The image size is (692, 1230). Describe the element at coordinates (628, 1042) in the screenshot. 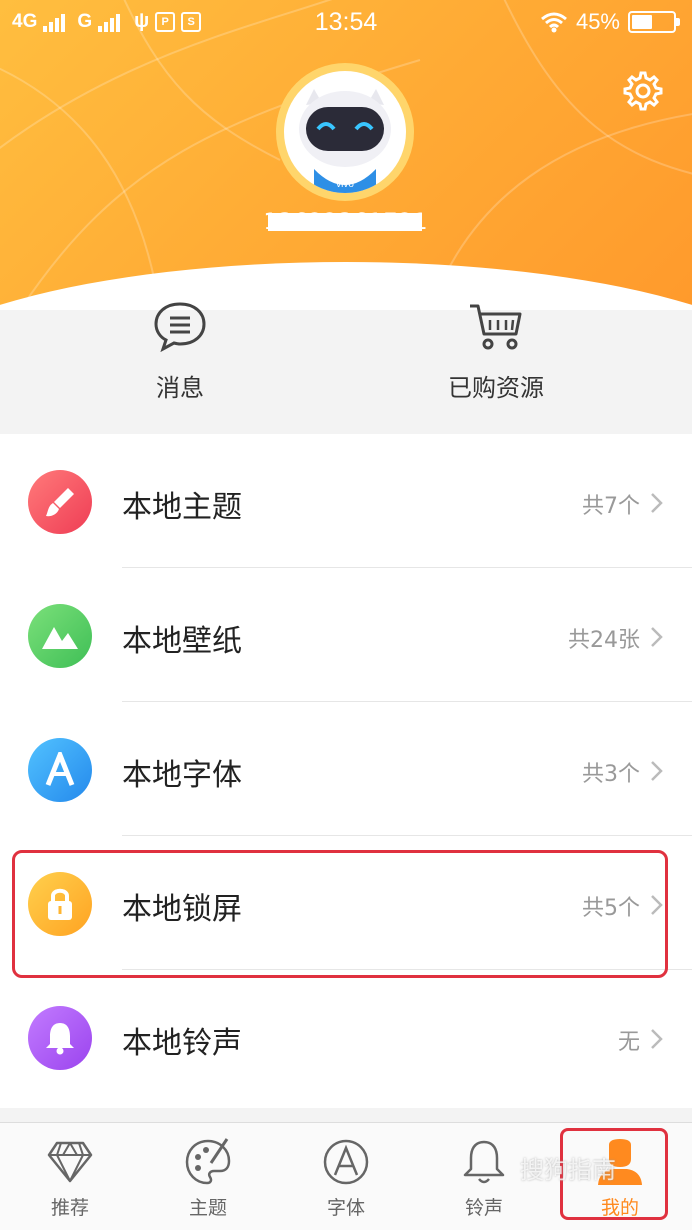

I see `list-item-count: 无` at that location.